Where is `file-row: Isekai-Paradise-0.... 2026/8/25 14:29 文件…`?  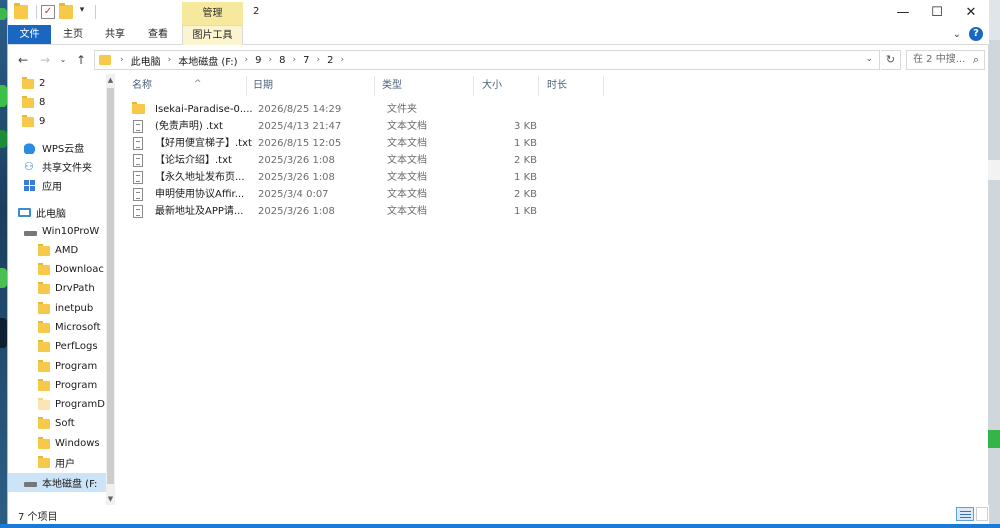
file-row: Isekai-Paradise-0.... 2026/8/25 14:29 文件… is located at coordinates (338, 109).